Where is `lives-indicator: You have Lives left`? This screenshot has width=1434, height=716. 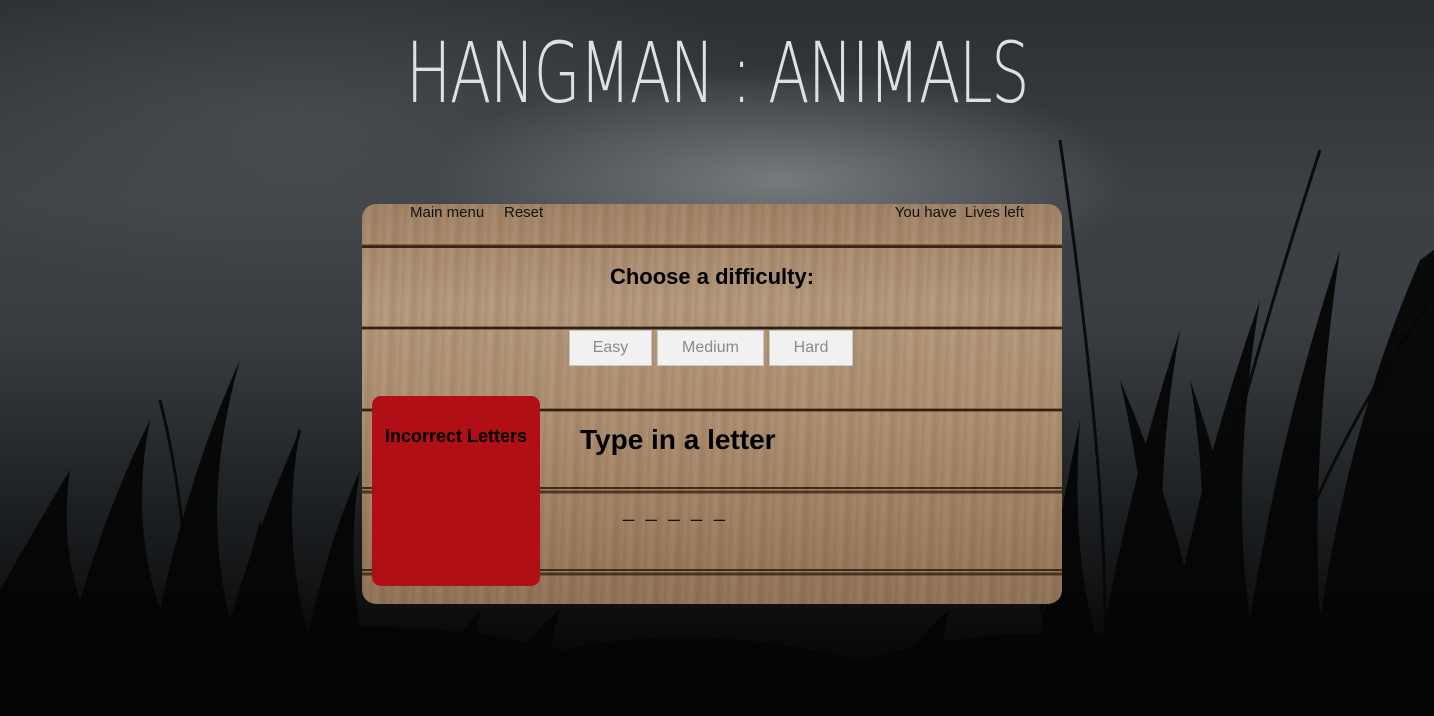
lives-indicator: You have Lives left is located at coordinates (959, 213).